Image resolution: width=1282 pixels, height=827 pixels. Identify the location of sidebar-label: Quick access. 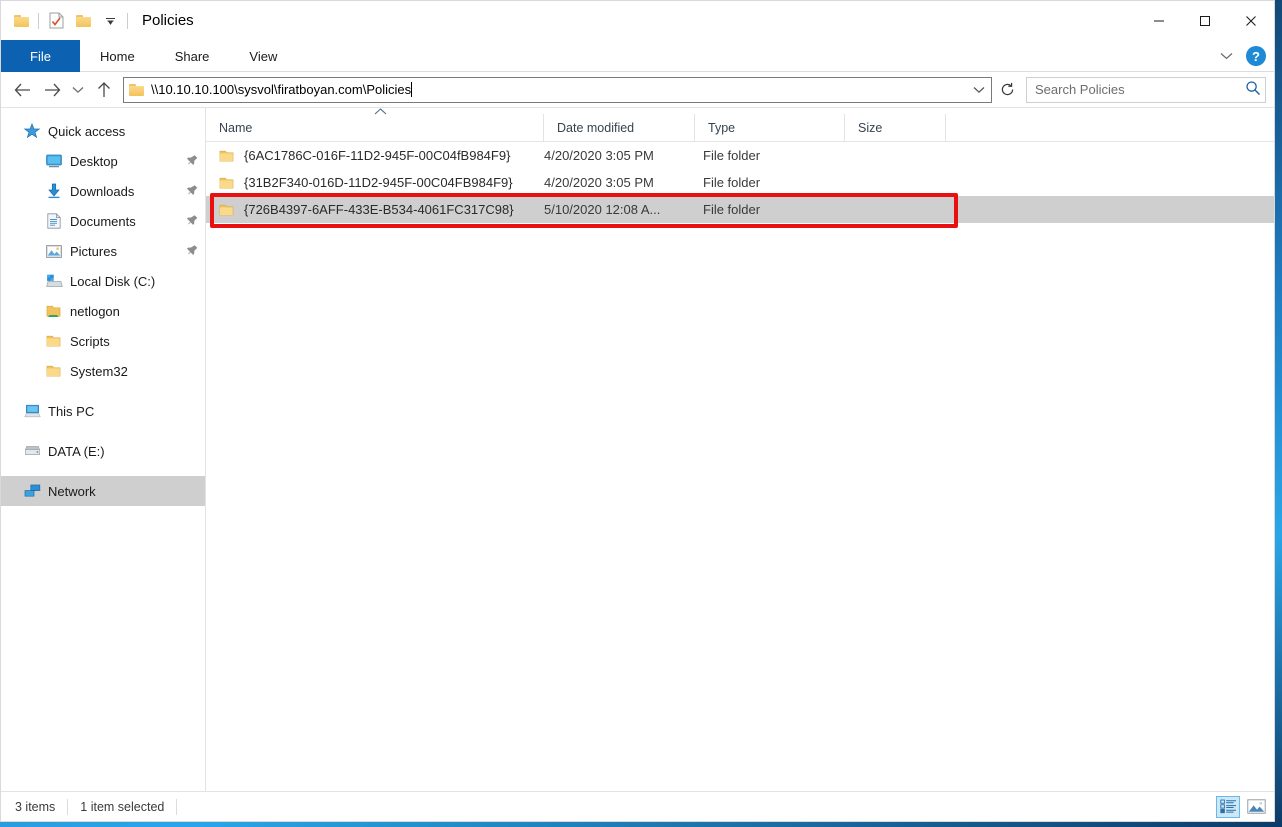
(87, 131).